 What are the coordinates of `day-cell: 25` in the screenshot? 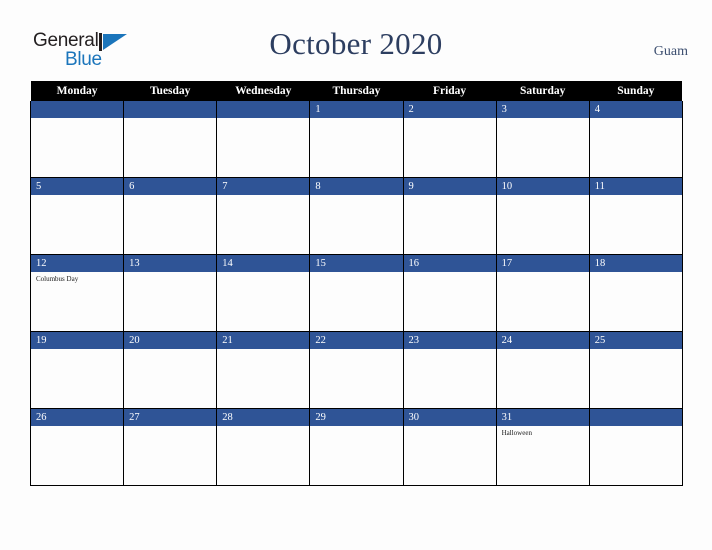 It's located at (635, 370).